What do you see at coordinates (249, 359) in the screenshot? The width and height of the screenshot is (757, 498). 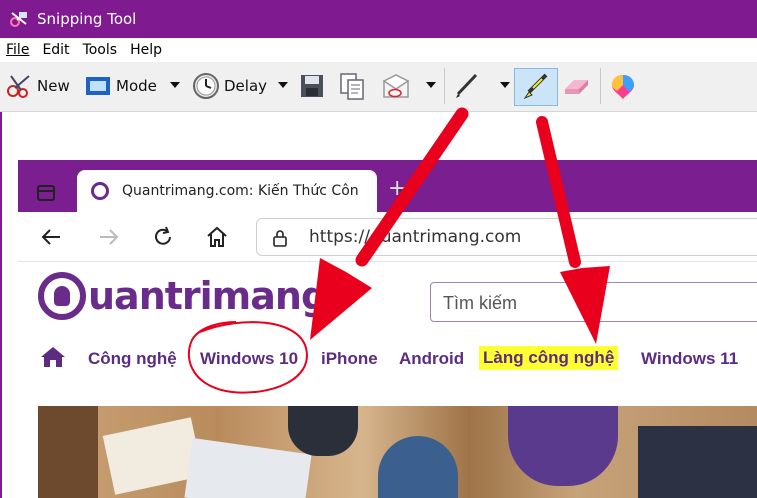 I see `nav-item-windows-10: Windows 10` at bounding box center [249, 359].